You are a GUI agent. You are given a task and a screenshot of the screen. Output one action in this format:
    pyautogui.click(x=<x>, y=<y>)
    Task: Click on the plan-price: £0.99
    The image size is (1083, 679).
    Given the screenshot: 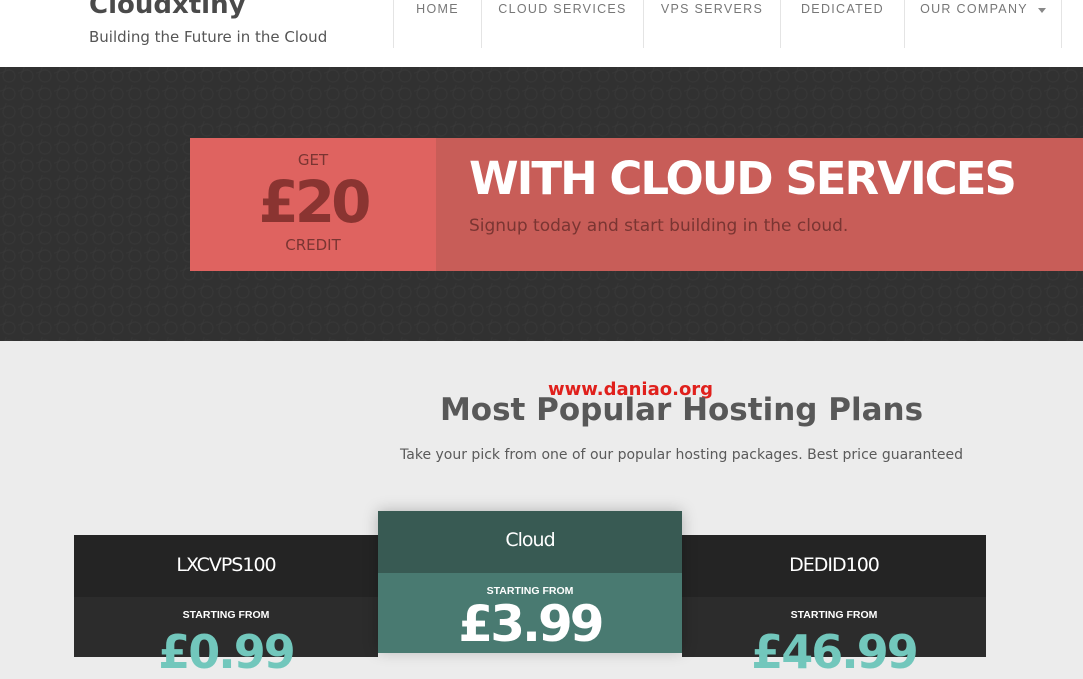 What is the action you would take?
    pyautogui.click(x=227, y=652)
    